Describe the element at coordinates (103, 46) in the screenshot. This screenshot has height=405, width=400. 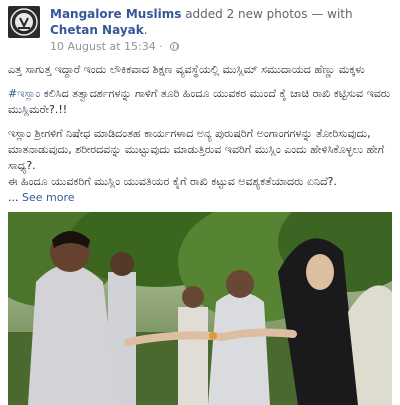
I see `post-timestamp-link: 10 August at 15:34` at that location.